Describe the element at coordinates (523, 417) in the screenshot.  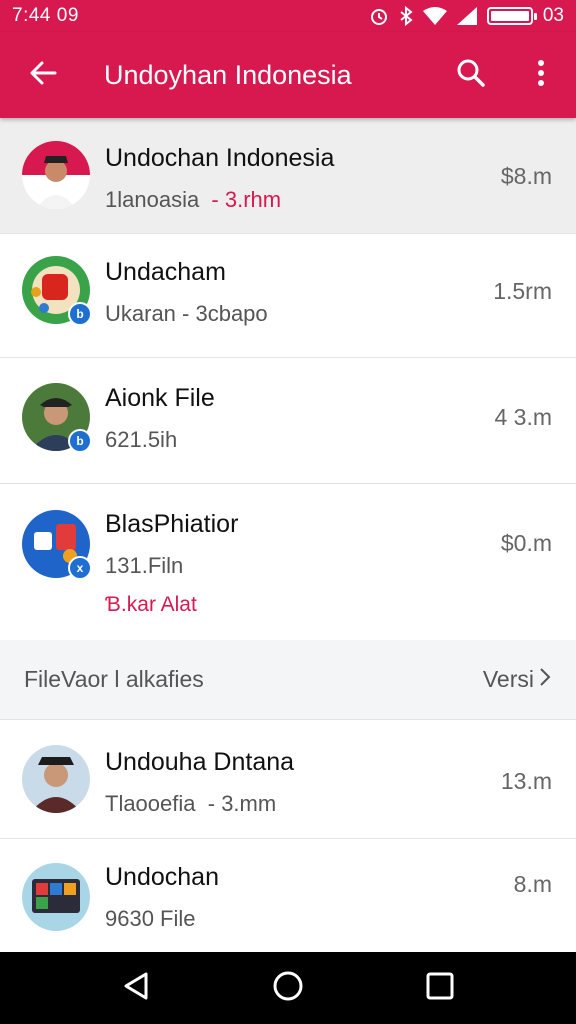
I see `item-size: 4 3.m` at that location.